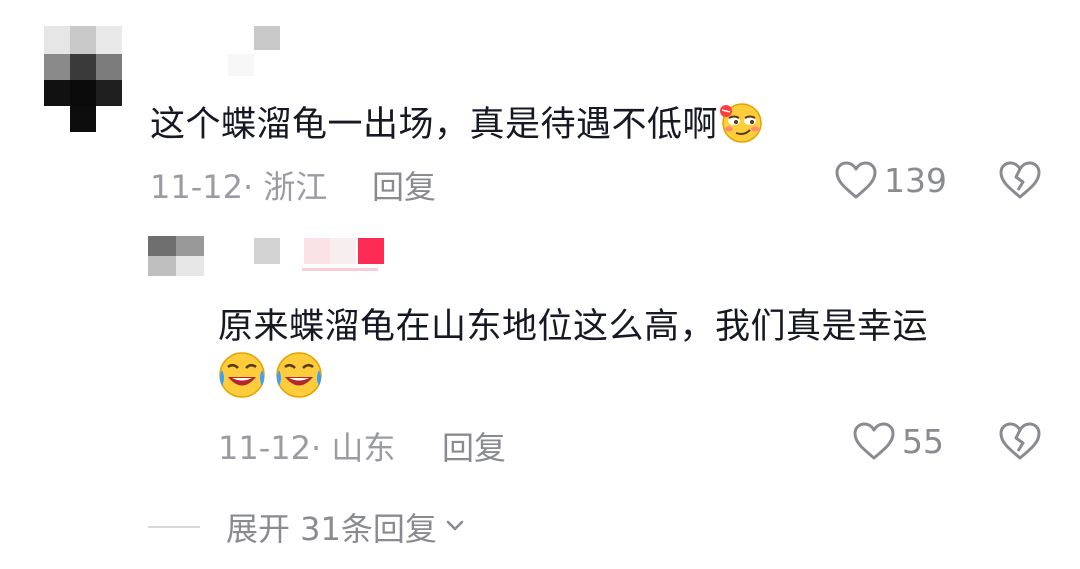 This screenshot has height=569, width=1080. Describe the element at coordinates (923, 441) in the screenshot. I see `reply-like-count: 55` at that location.